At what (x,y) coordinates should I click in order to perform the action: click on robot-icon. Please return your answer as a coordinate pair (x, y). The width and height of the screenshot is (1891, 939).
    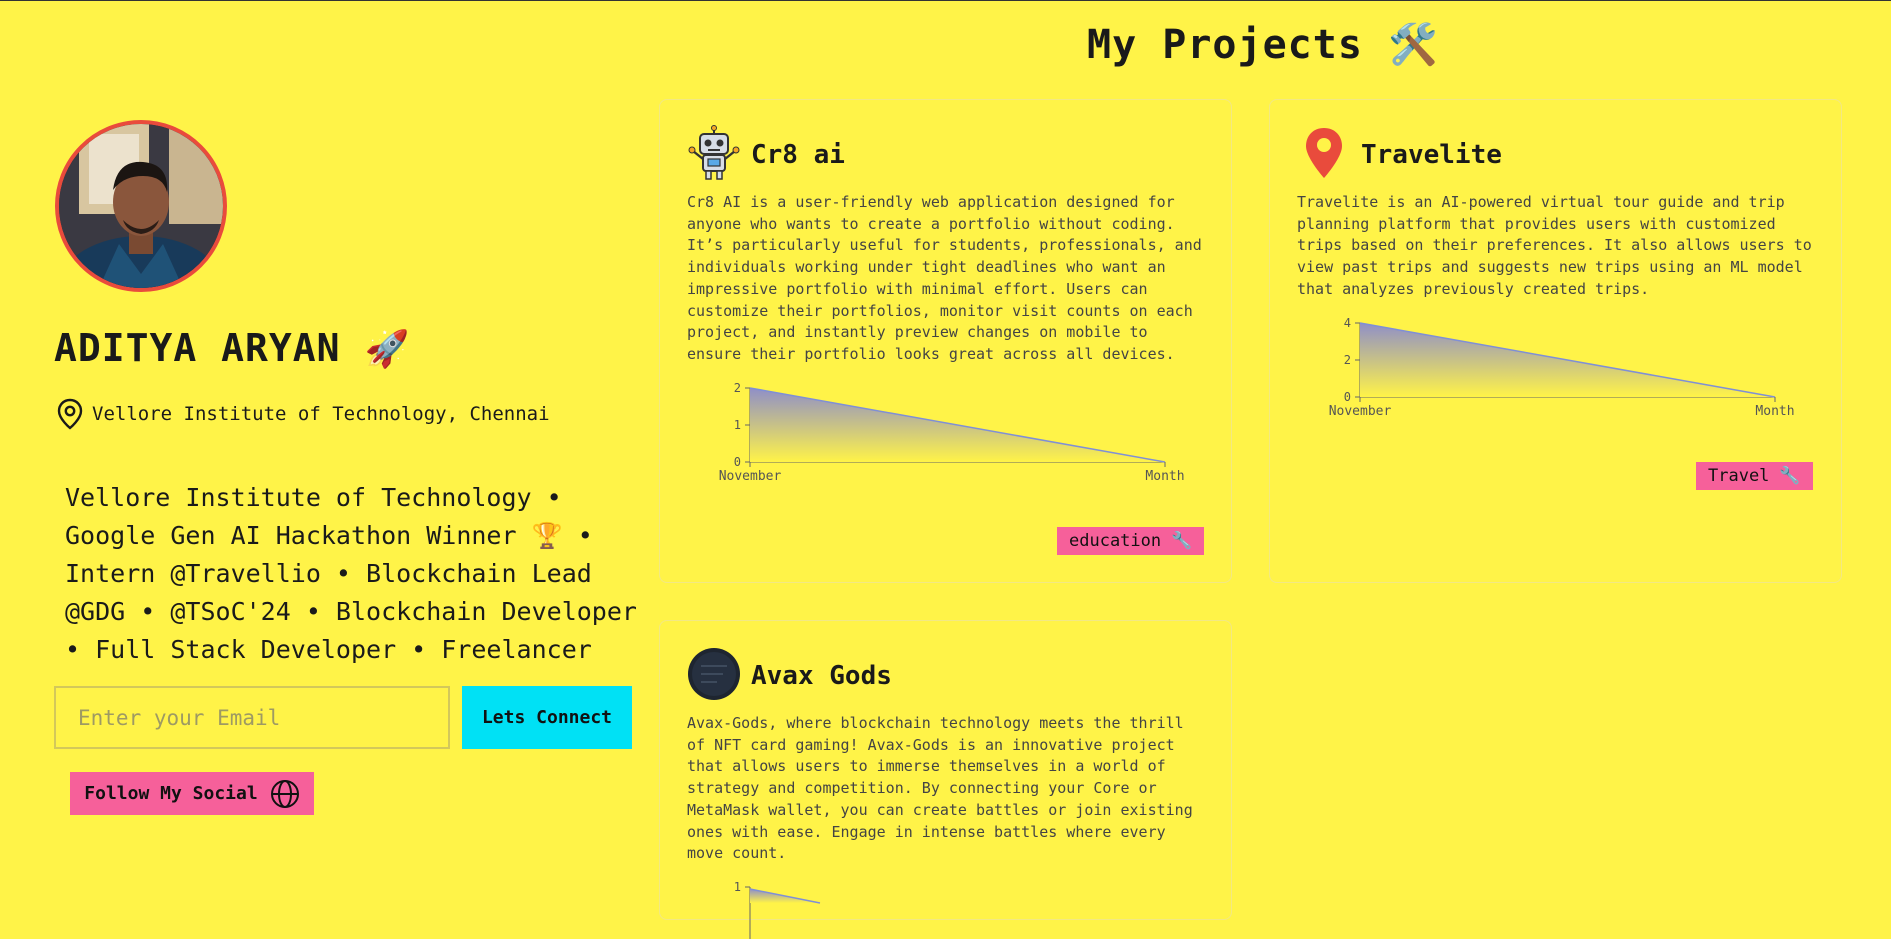
    Looking at the image, I should click on (714, 155).